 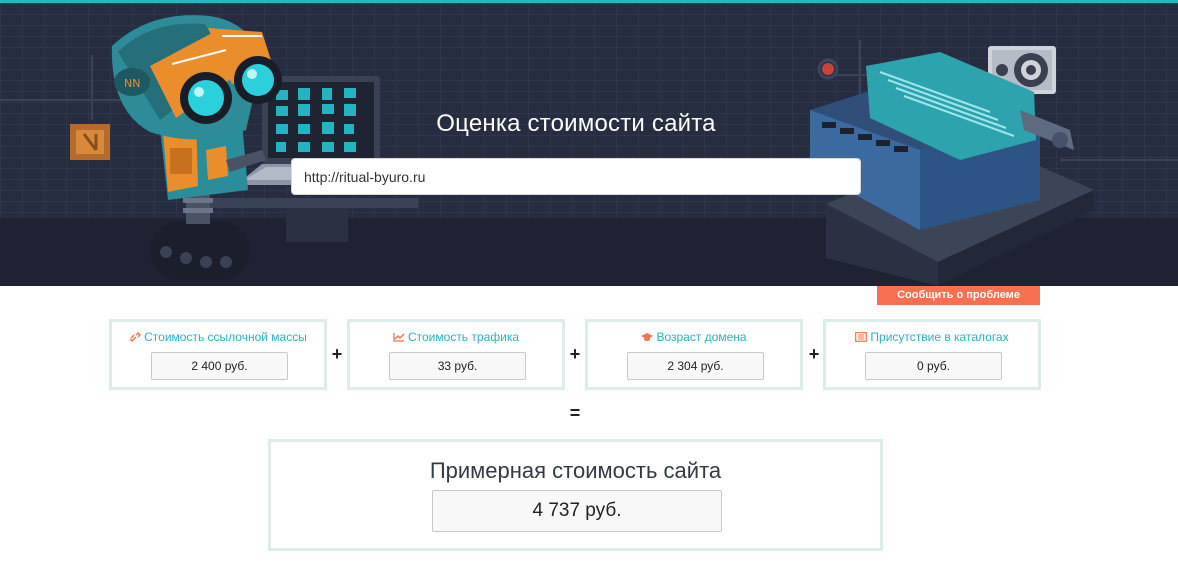 What do you see at coordinates (218, 337) in the screenshot?
I see `metric-label: Стоимость ссылочной массы` at bounding box center [218, 337].